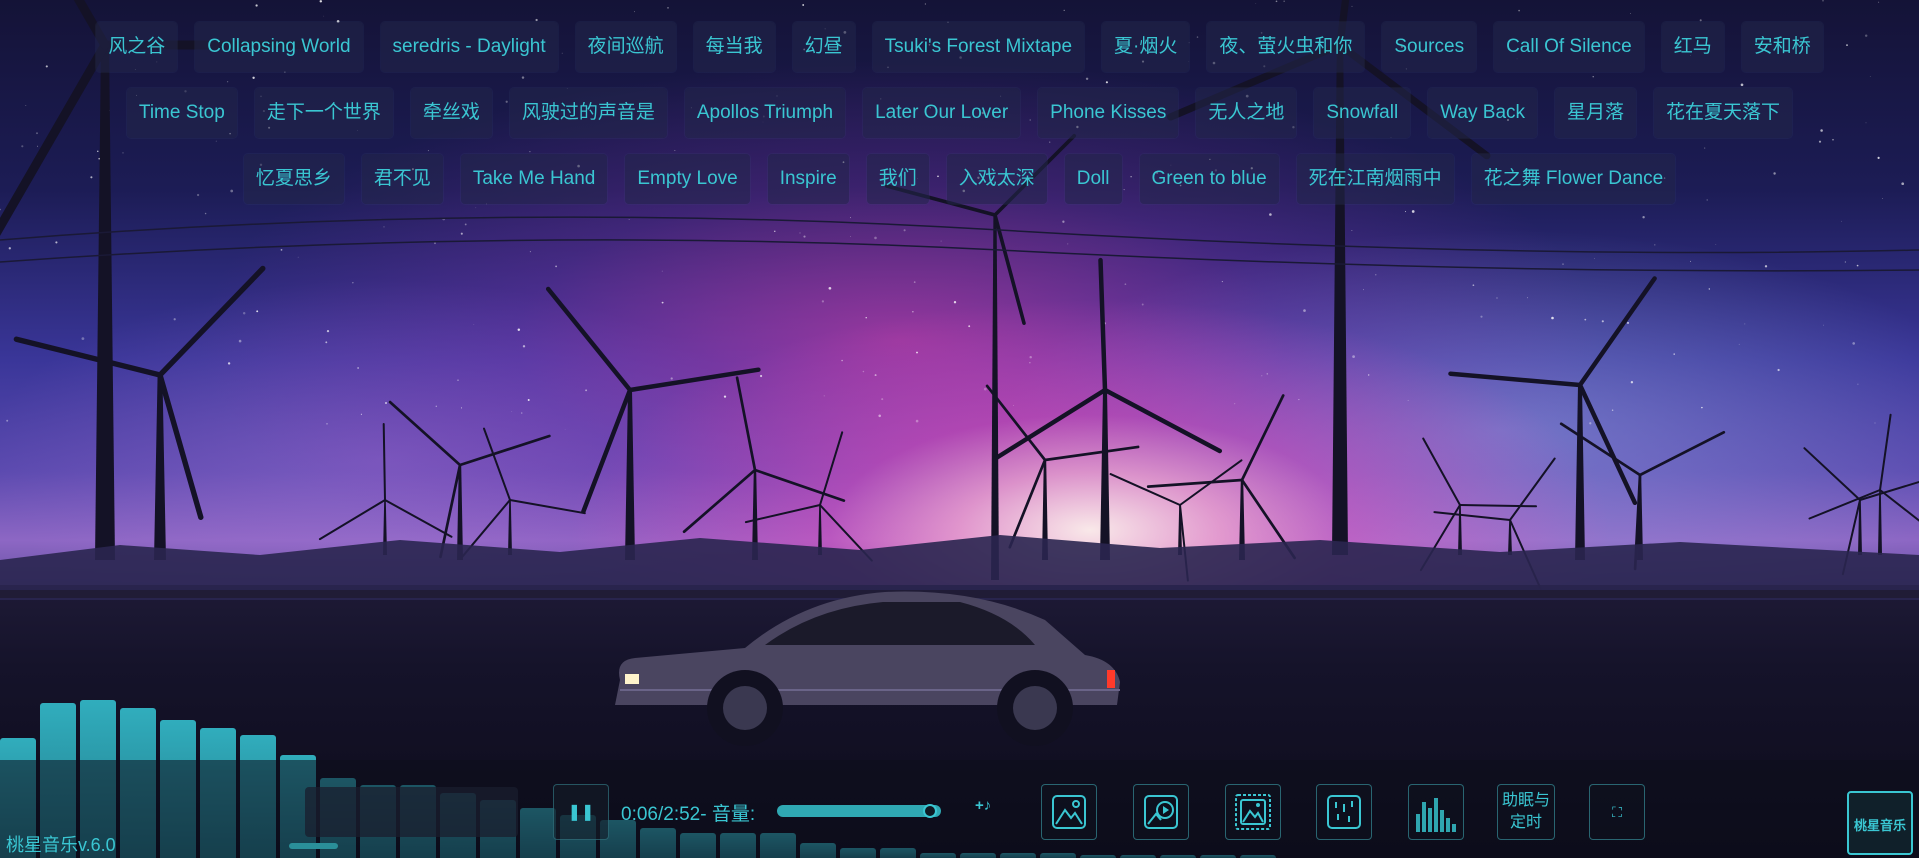 The image size is (1919, 858). What do you see at coordinates (823, 47) in the screenshot?
I see `playlist-item: 幻昼` at bounding box center [823, 47].